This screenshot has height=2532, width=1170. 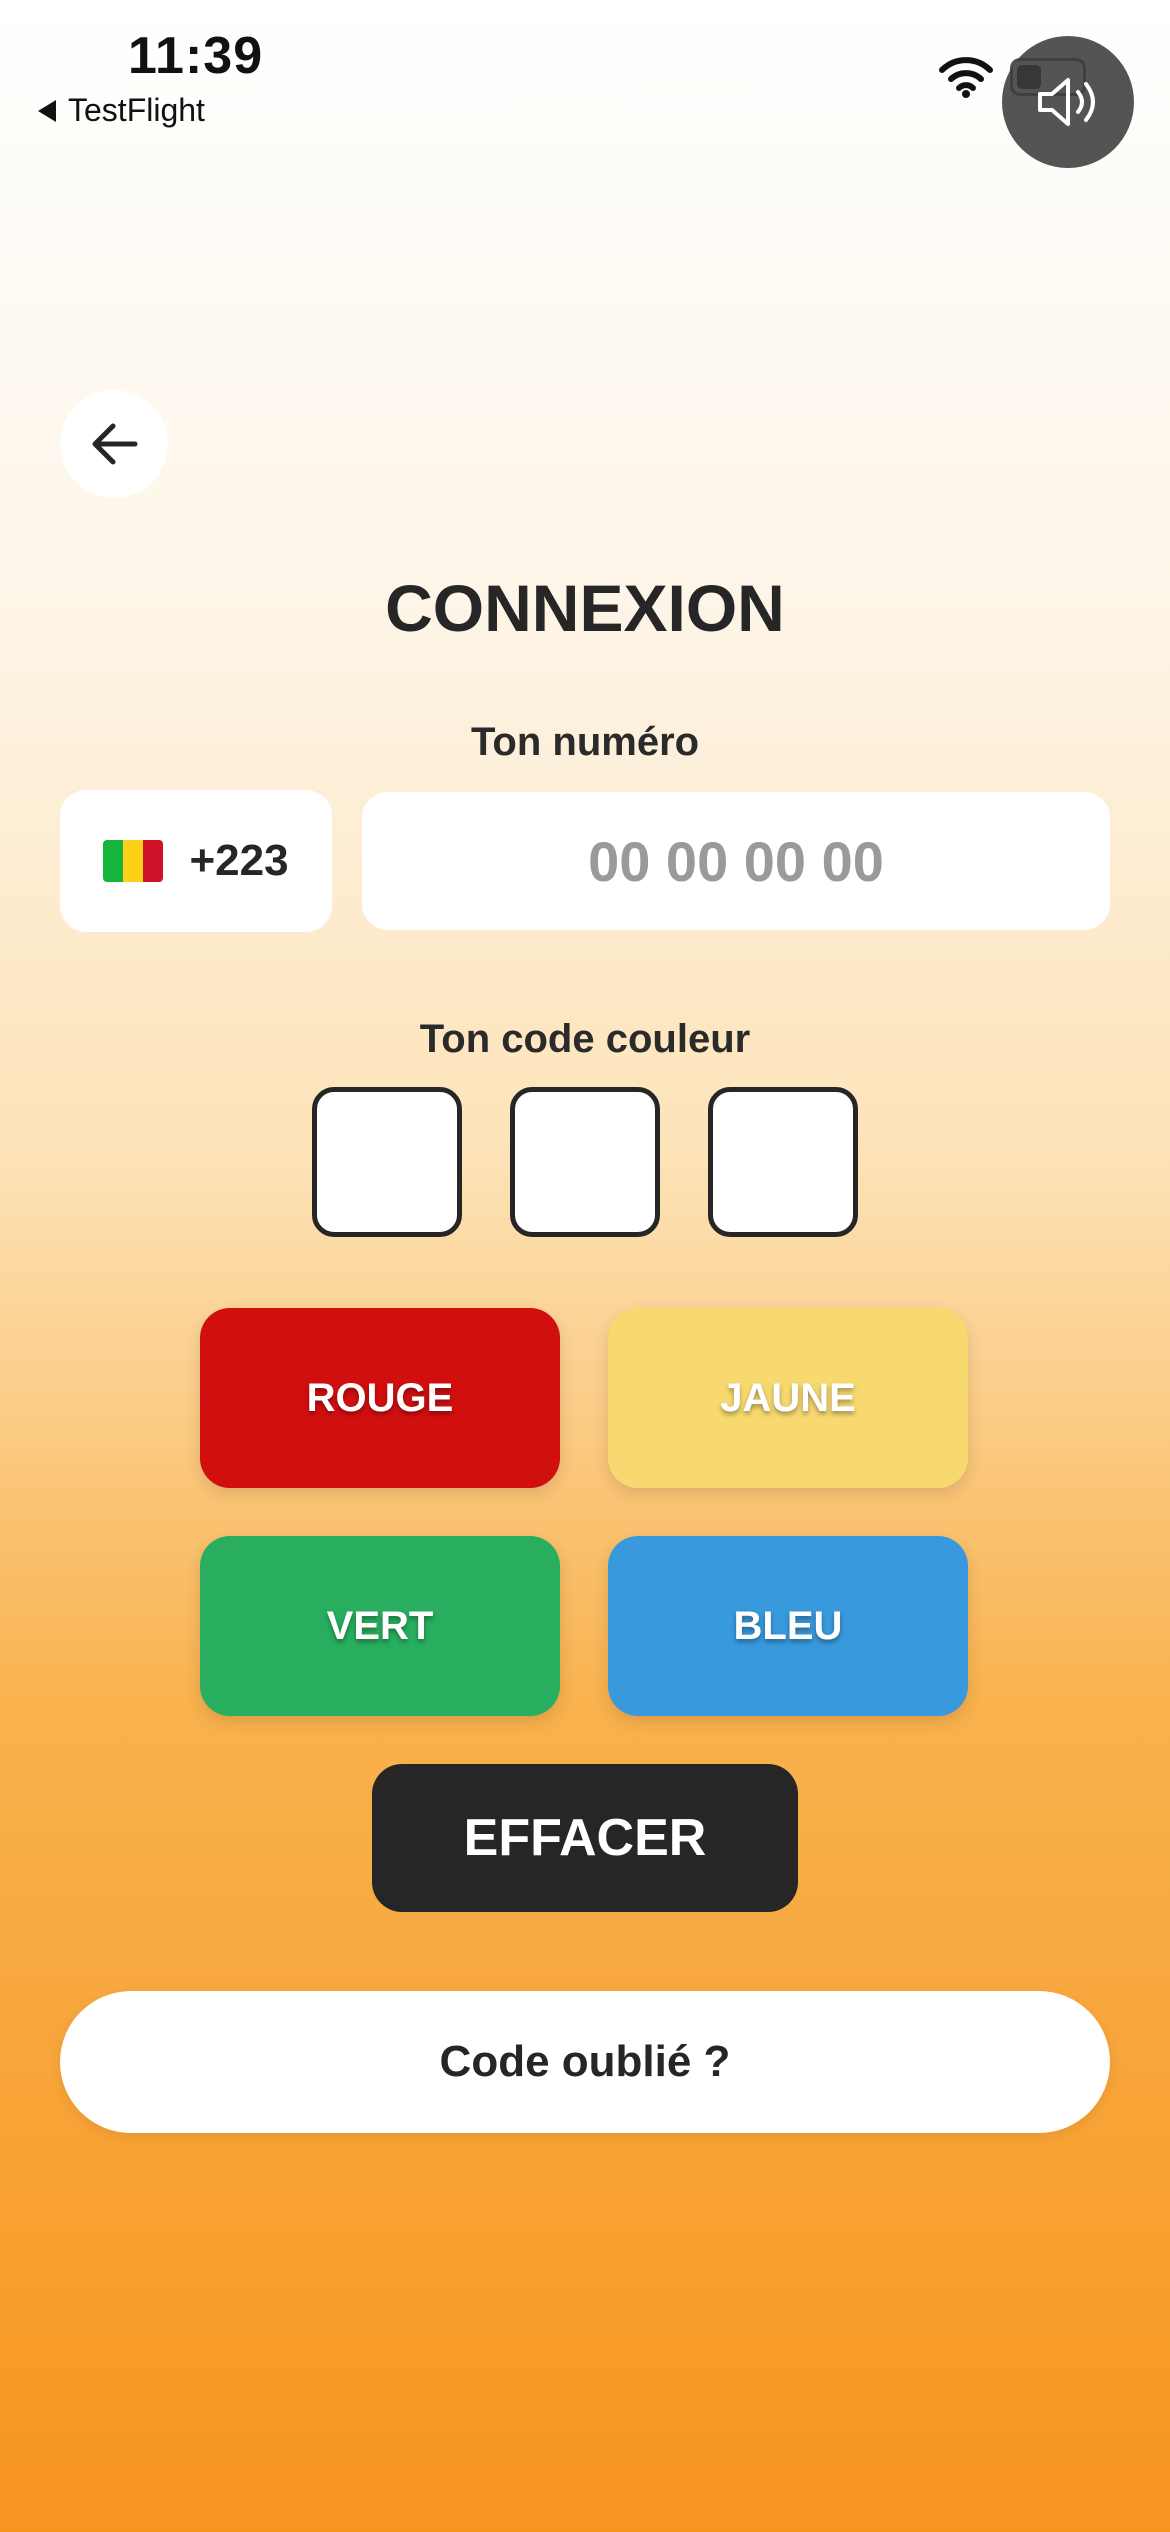 I want to click on back-button, so click(x=114, y=444).